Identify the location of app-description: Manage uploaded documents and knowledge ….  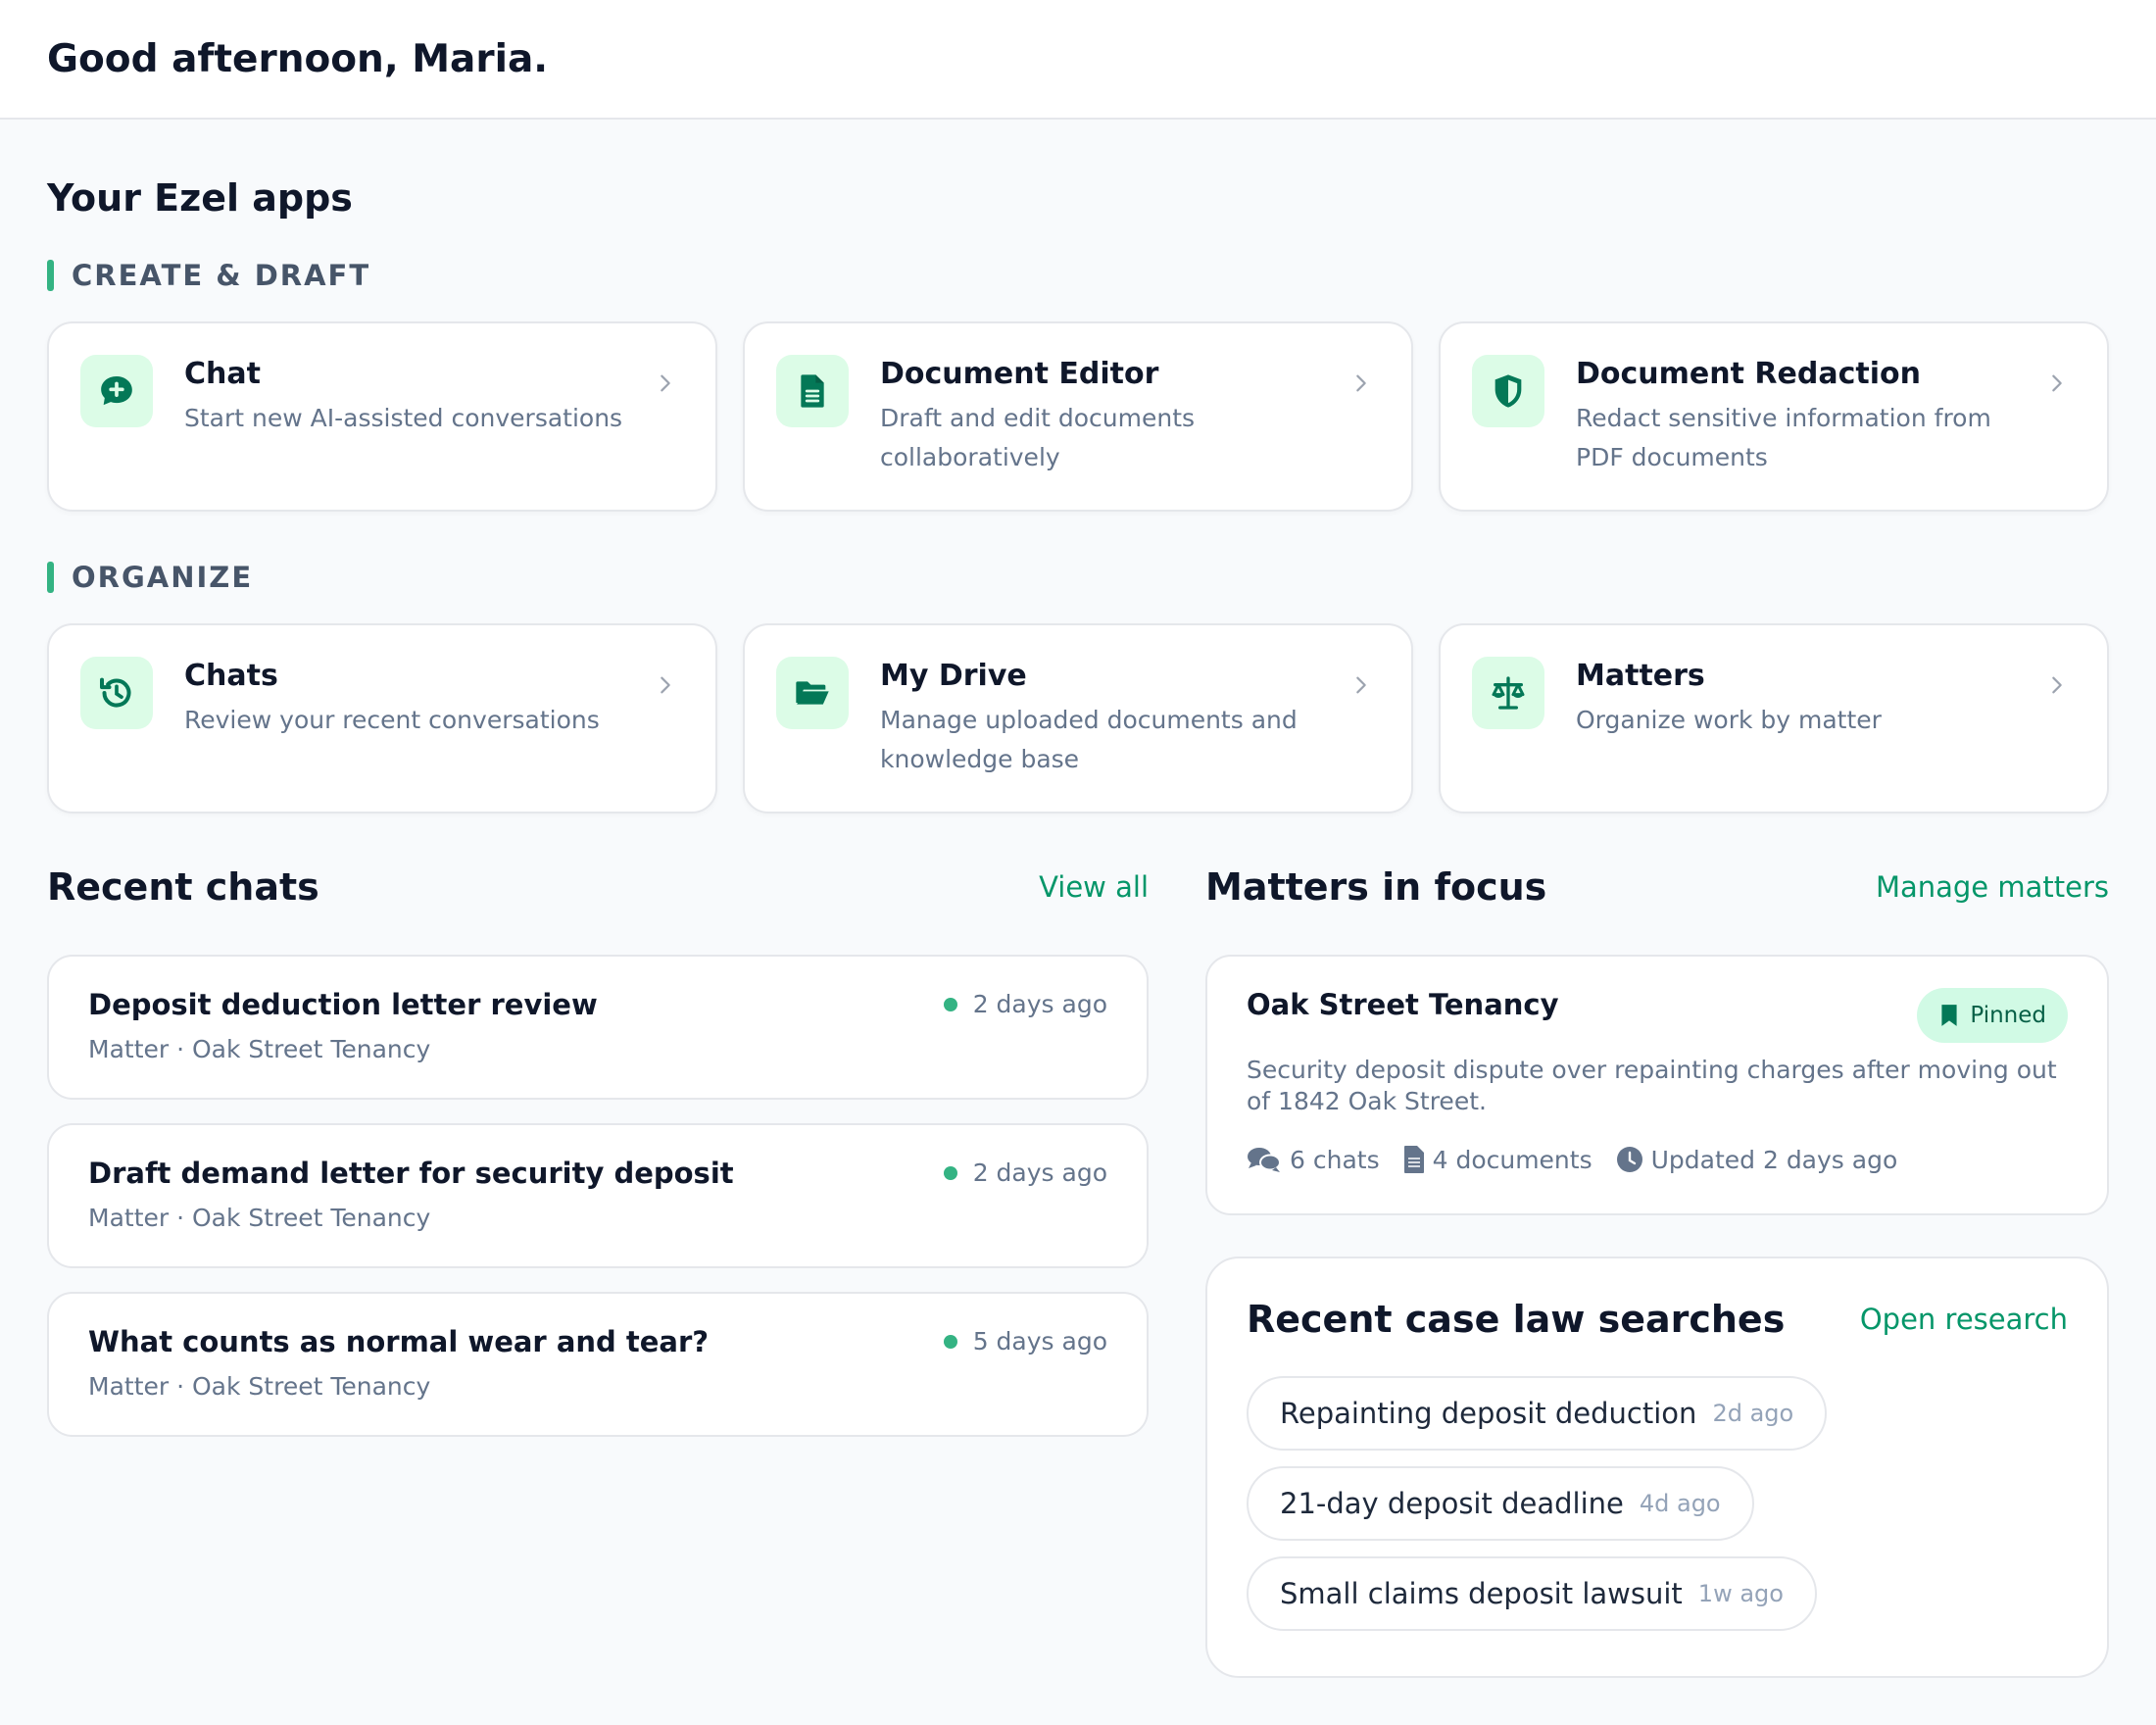
(1089, 739).